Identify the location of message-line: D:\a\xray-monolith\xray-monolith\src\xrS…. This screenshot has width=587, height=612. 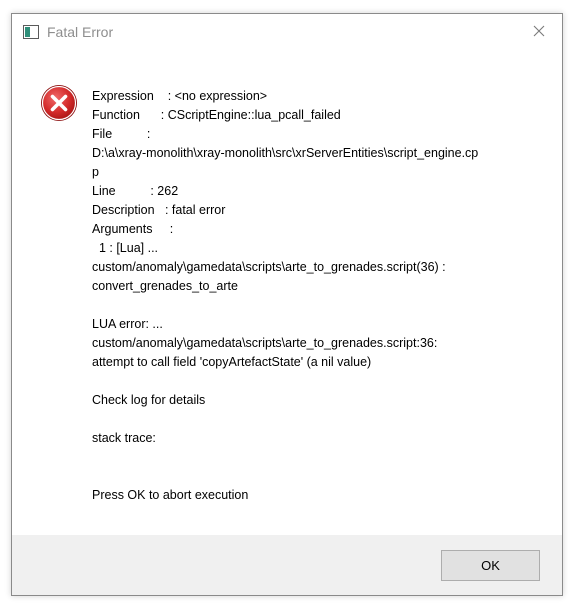
(285, 153).